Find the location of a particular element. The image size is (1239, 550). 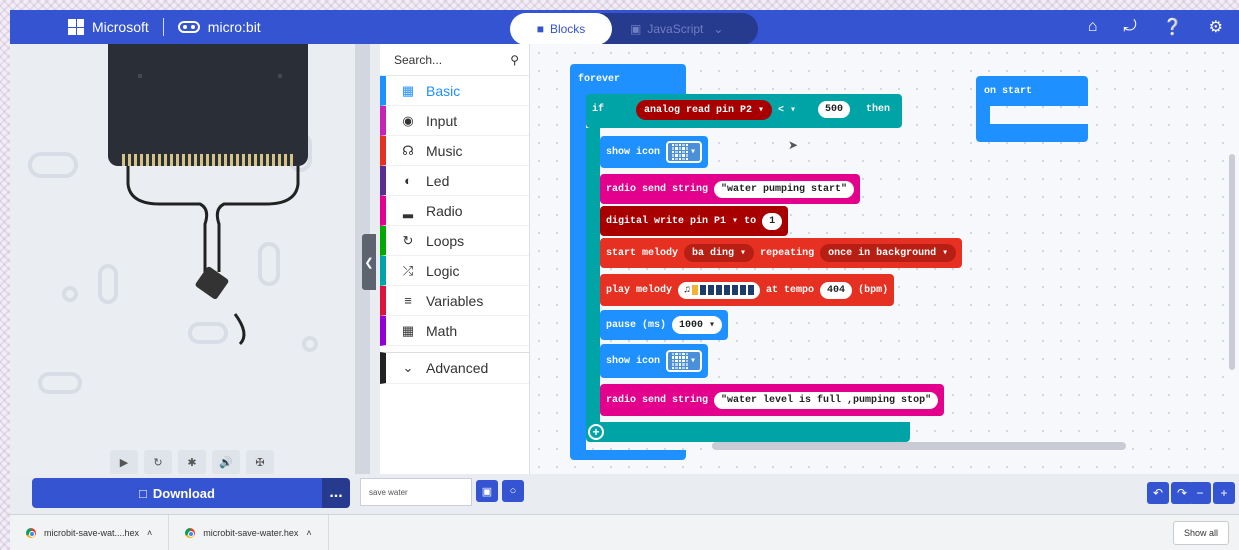

category-music: ☊ Music is located at coordinates (454, 151).